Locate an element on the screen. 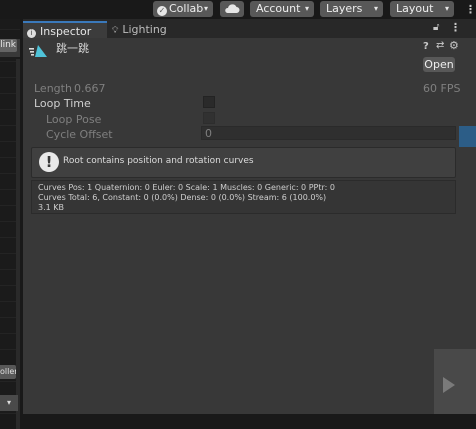 This screenshot has width=476, height=429. layers-dropdown: Layers ▾ is located at coordinates (351, 9).